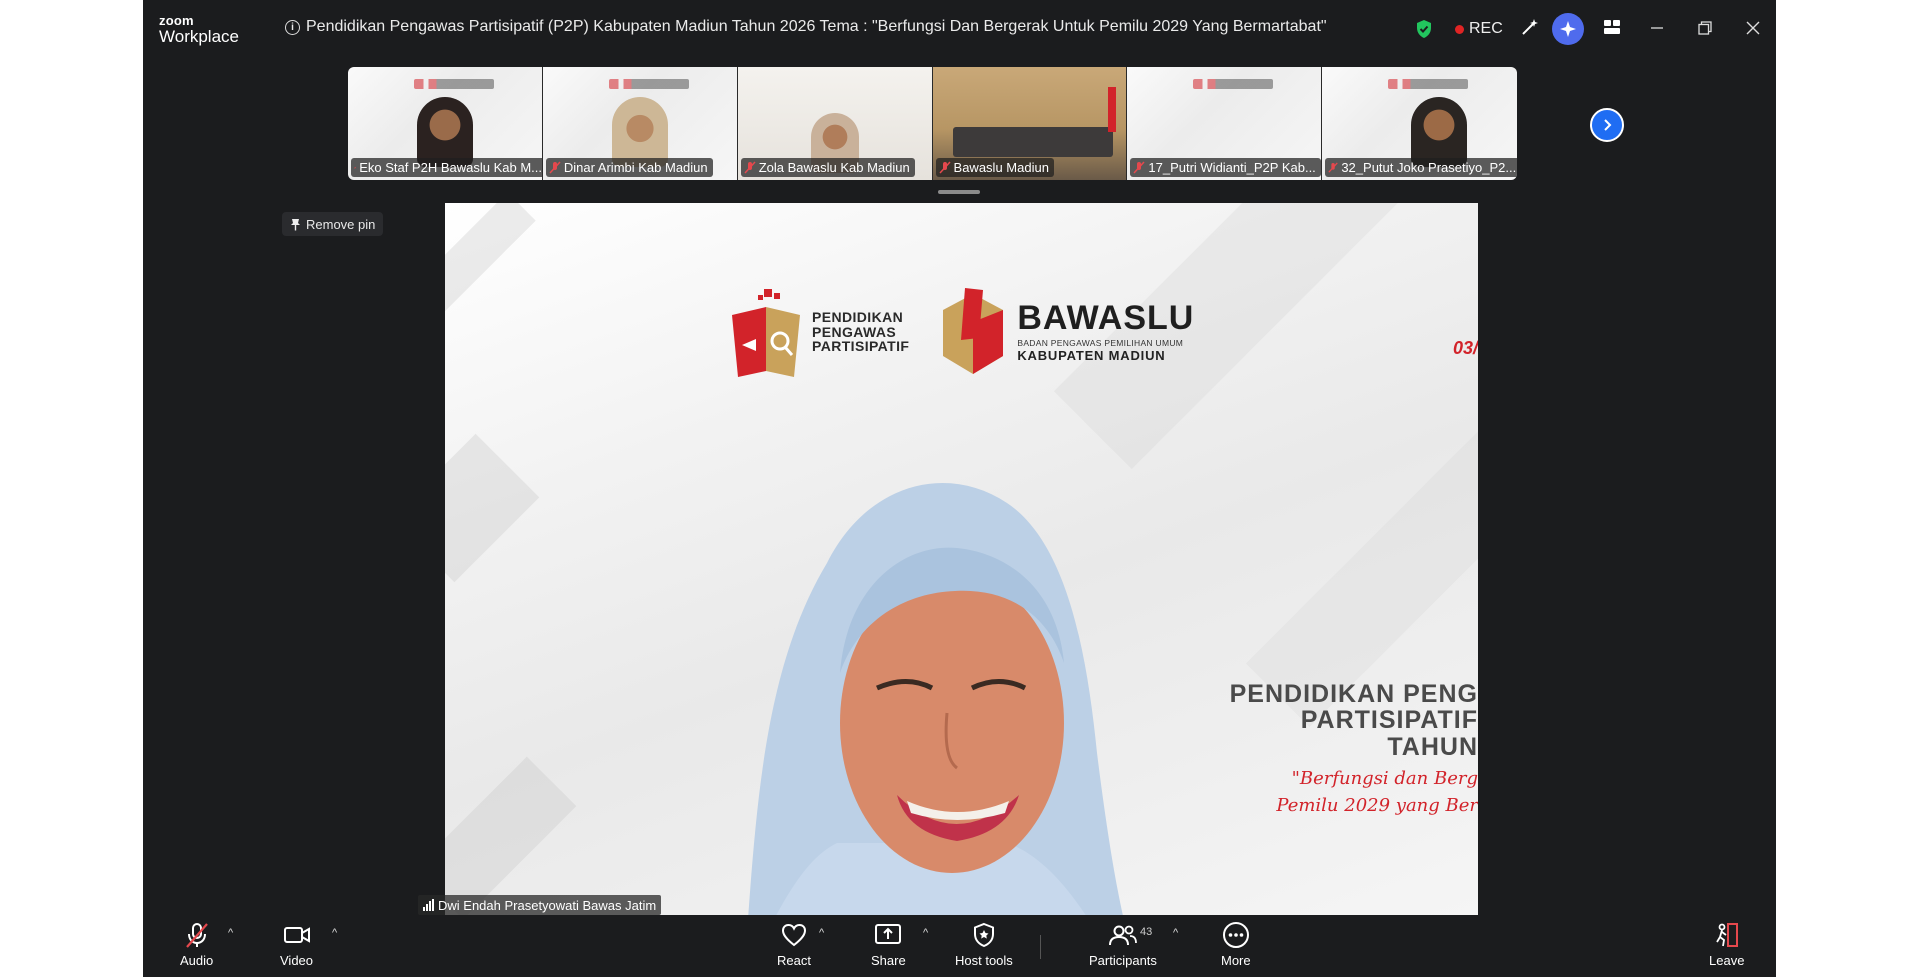  I want to click on restore-icon, so click(1705, 28).